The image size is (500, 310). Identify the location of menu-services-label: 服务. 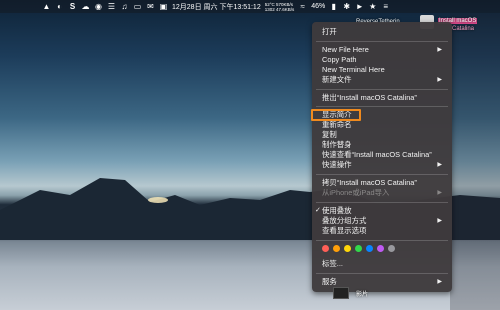
(329, 281).